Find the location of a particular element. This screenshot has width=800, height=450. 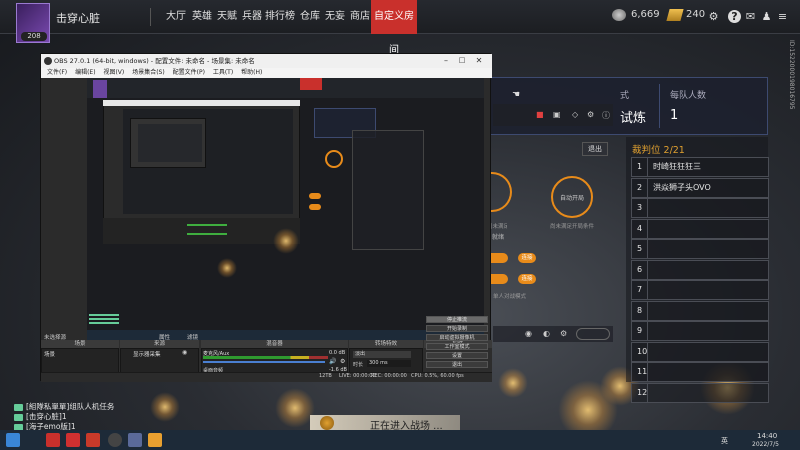

currency-2: 240 is located at coordinates (696, 14).